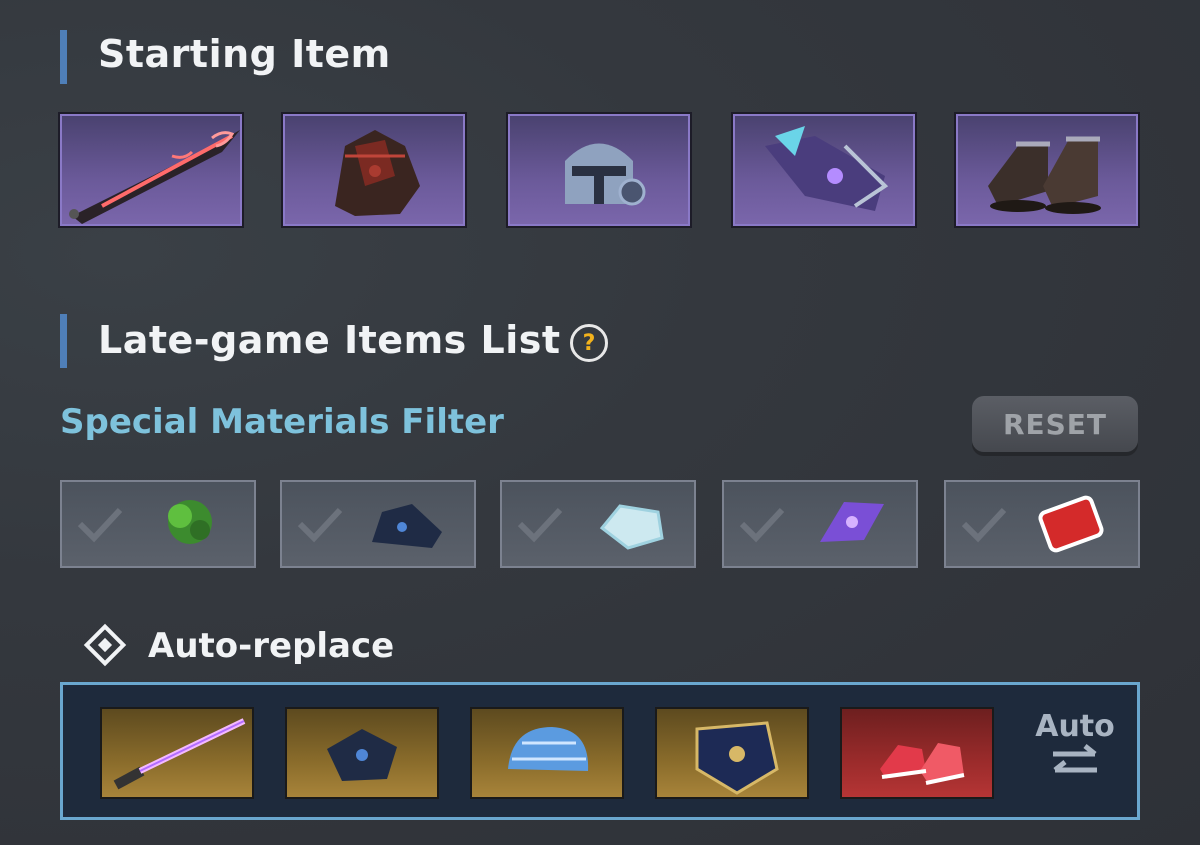  Describe the element at coordinates (179, 754) in the screenshot. I see `lightsaber-icon` at that location.